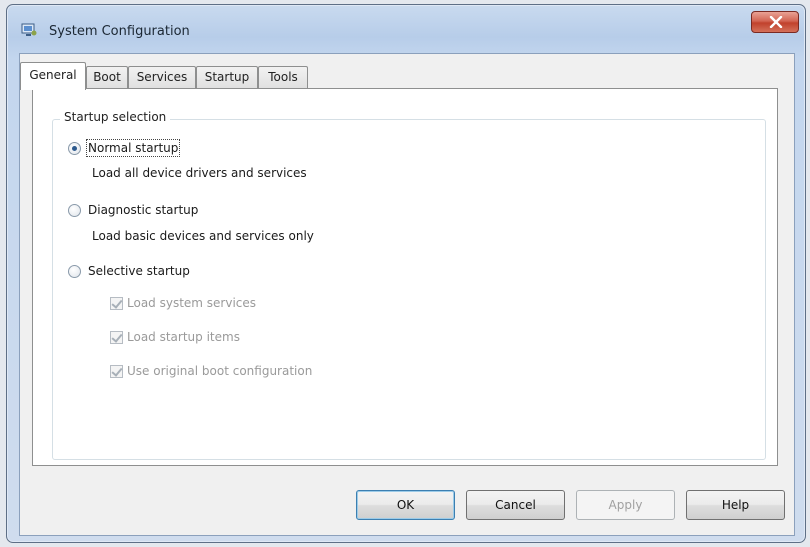  I want to click on window-title: System Configuration, so click(119, 31).